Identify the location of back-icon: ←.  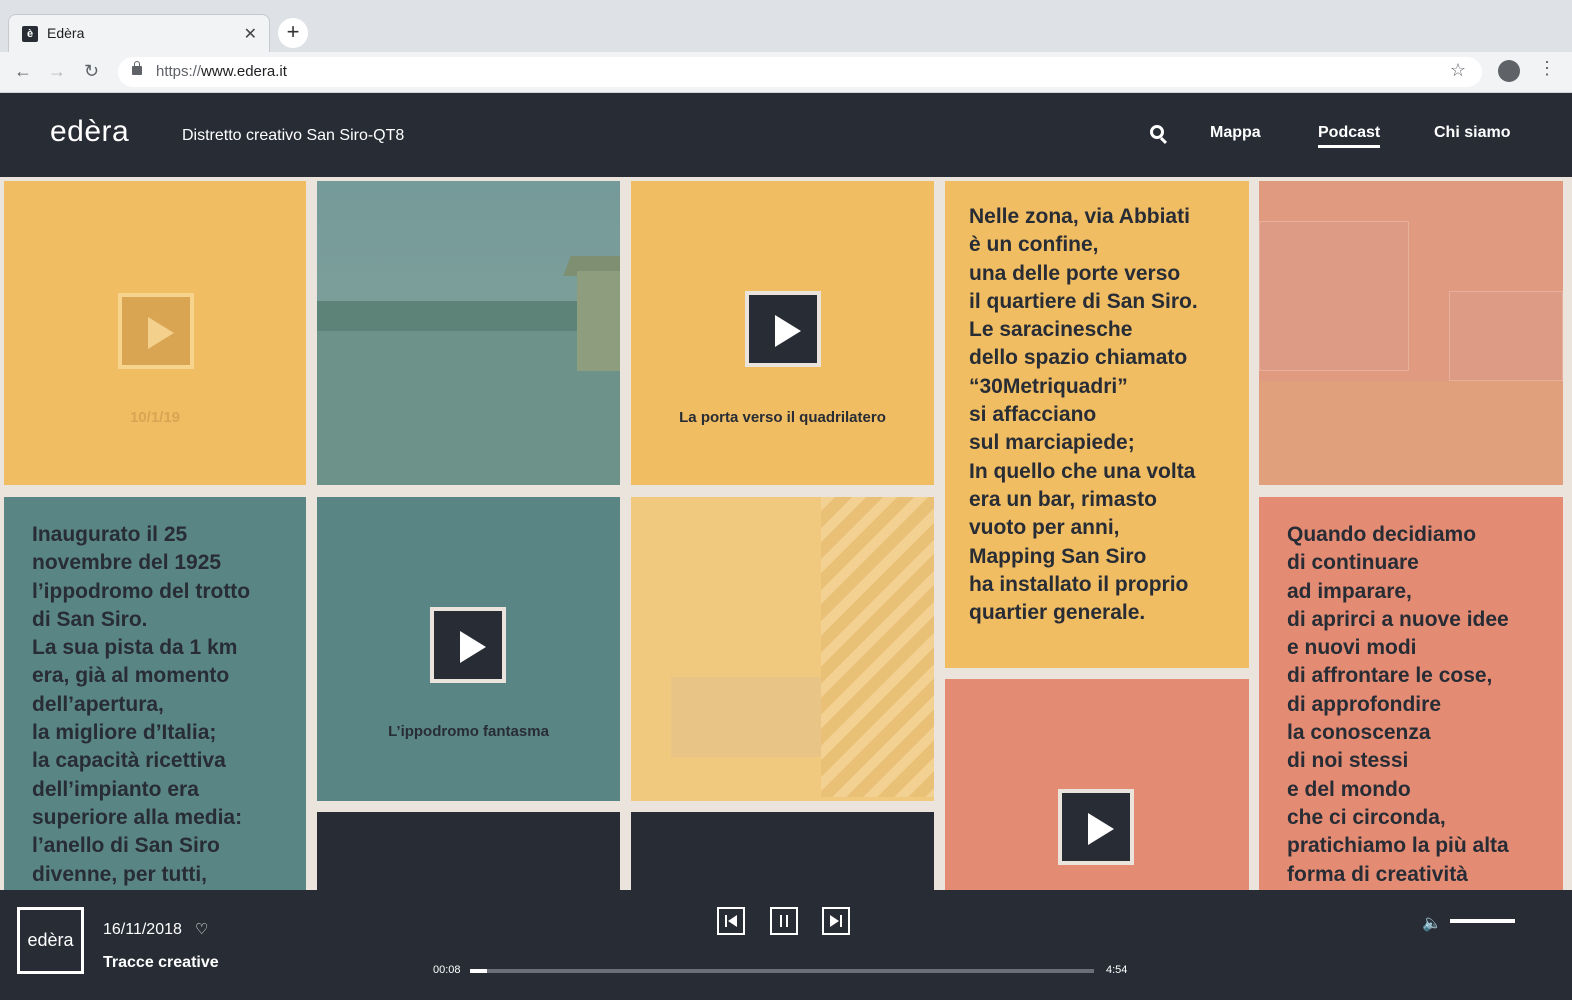
(23, 71).